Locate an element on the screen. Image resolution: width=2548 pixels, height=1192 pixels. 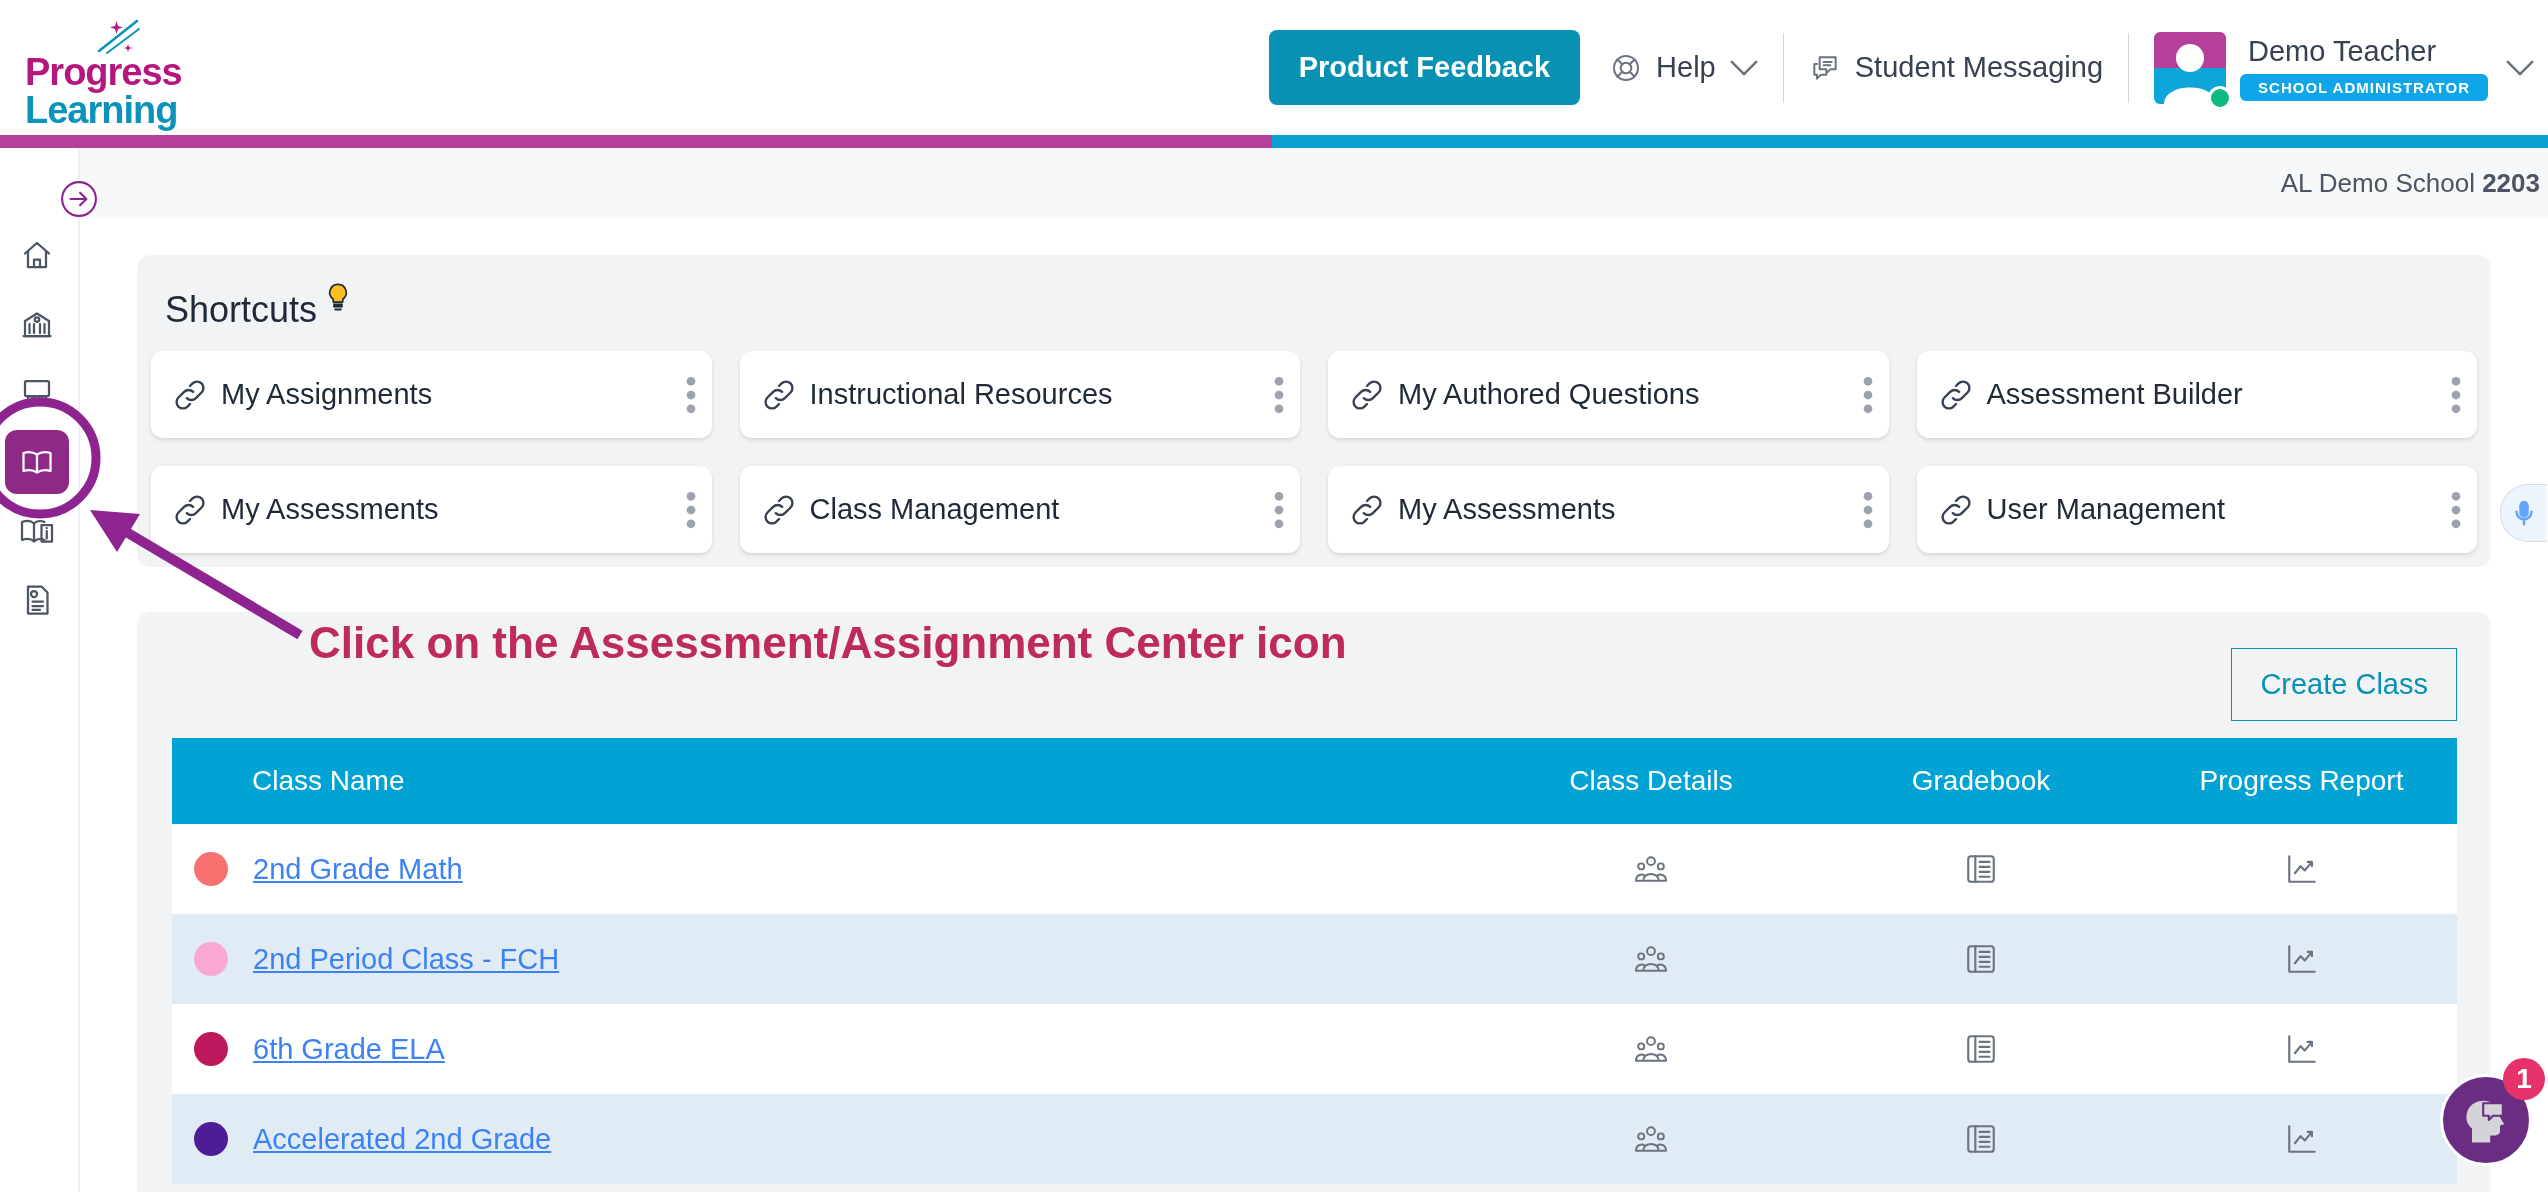
shortcut-card: Instructional Resources is located at coordinates (1019, 394).